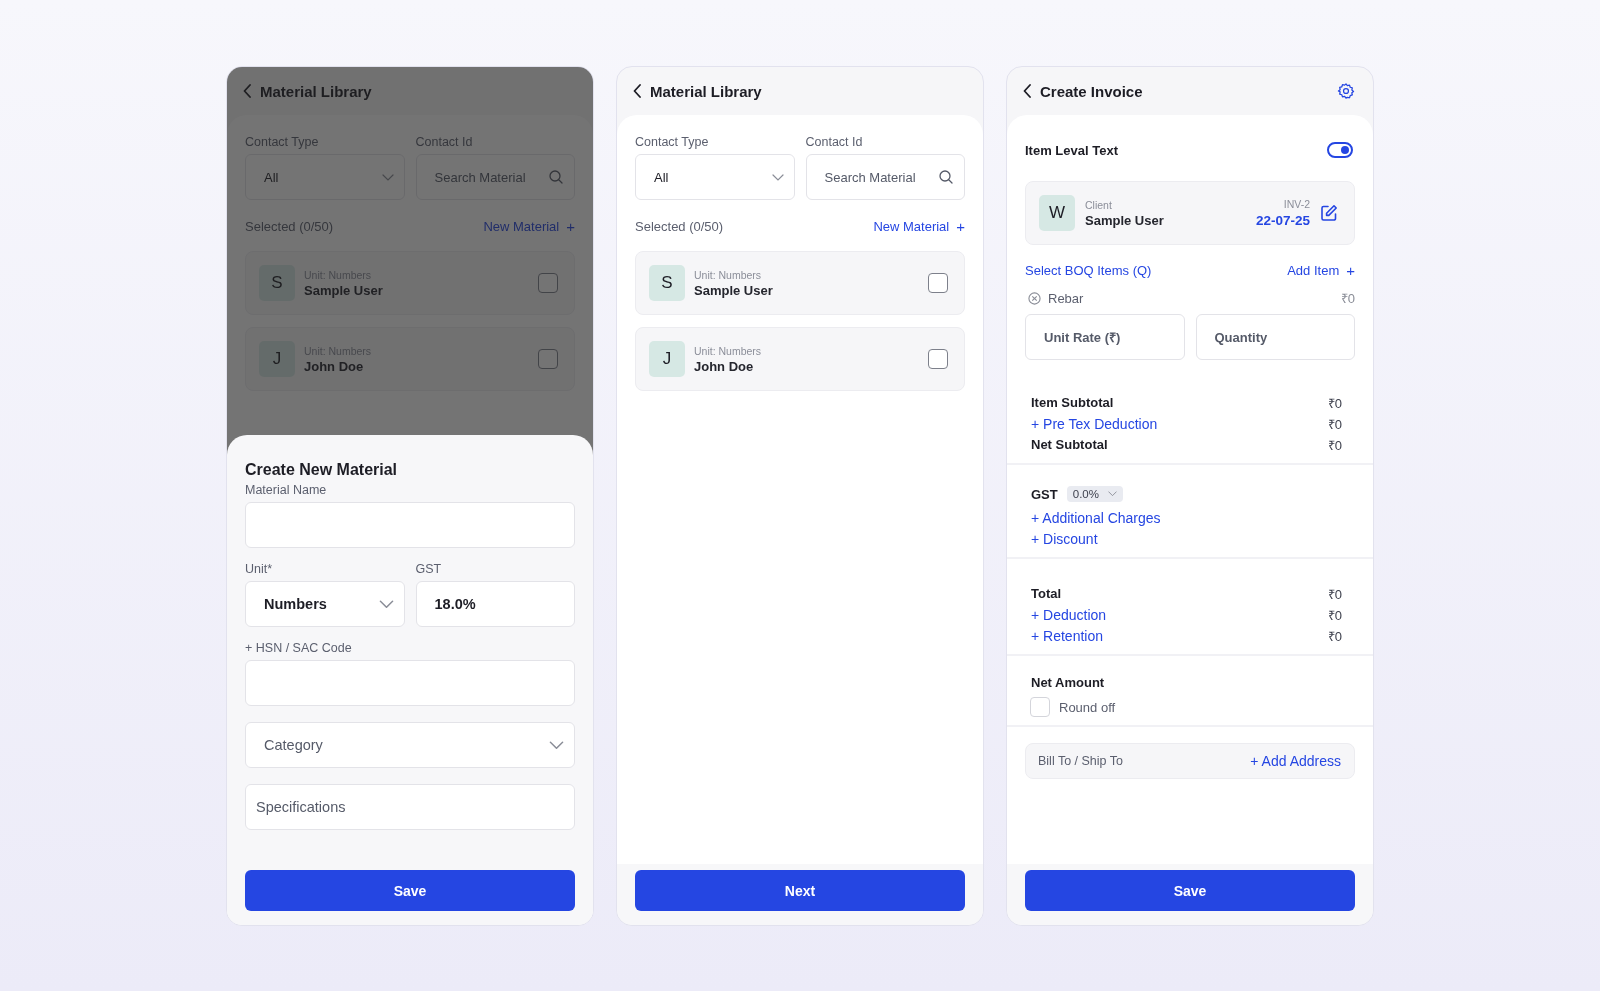 This screenshot has width=1600, height=991. I want to click on add-item-link: Add Item, so click(1313, 270).